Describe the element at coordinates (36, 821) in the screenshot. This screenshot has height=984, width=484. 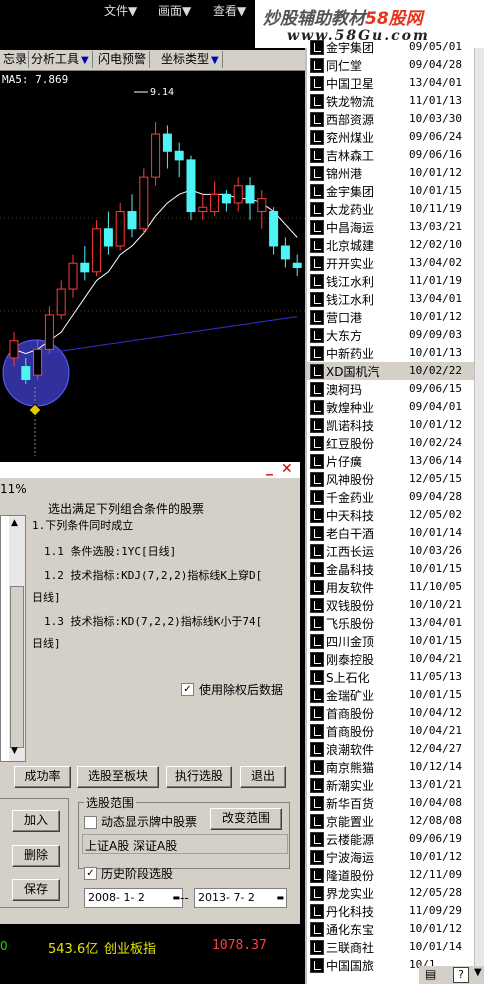
I see `add-button: 加入` at that location.